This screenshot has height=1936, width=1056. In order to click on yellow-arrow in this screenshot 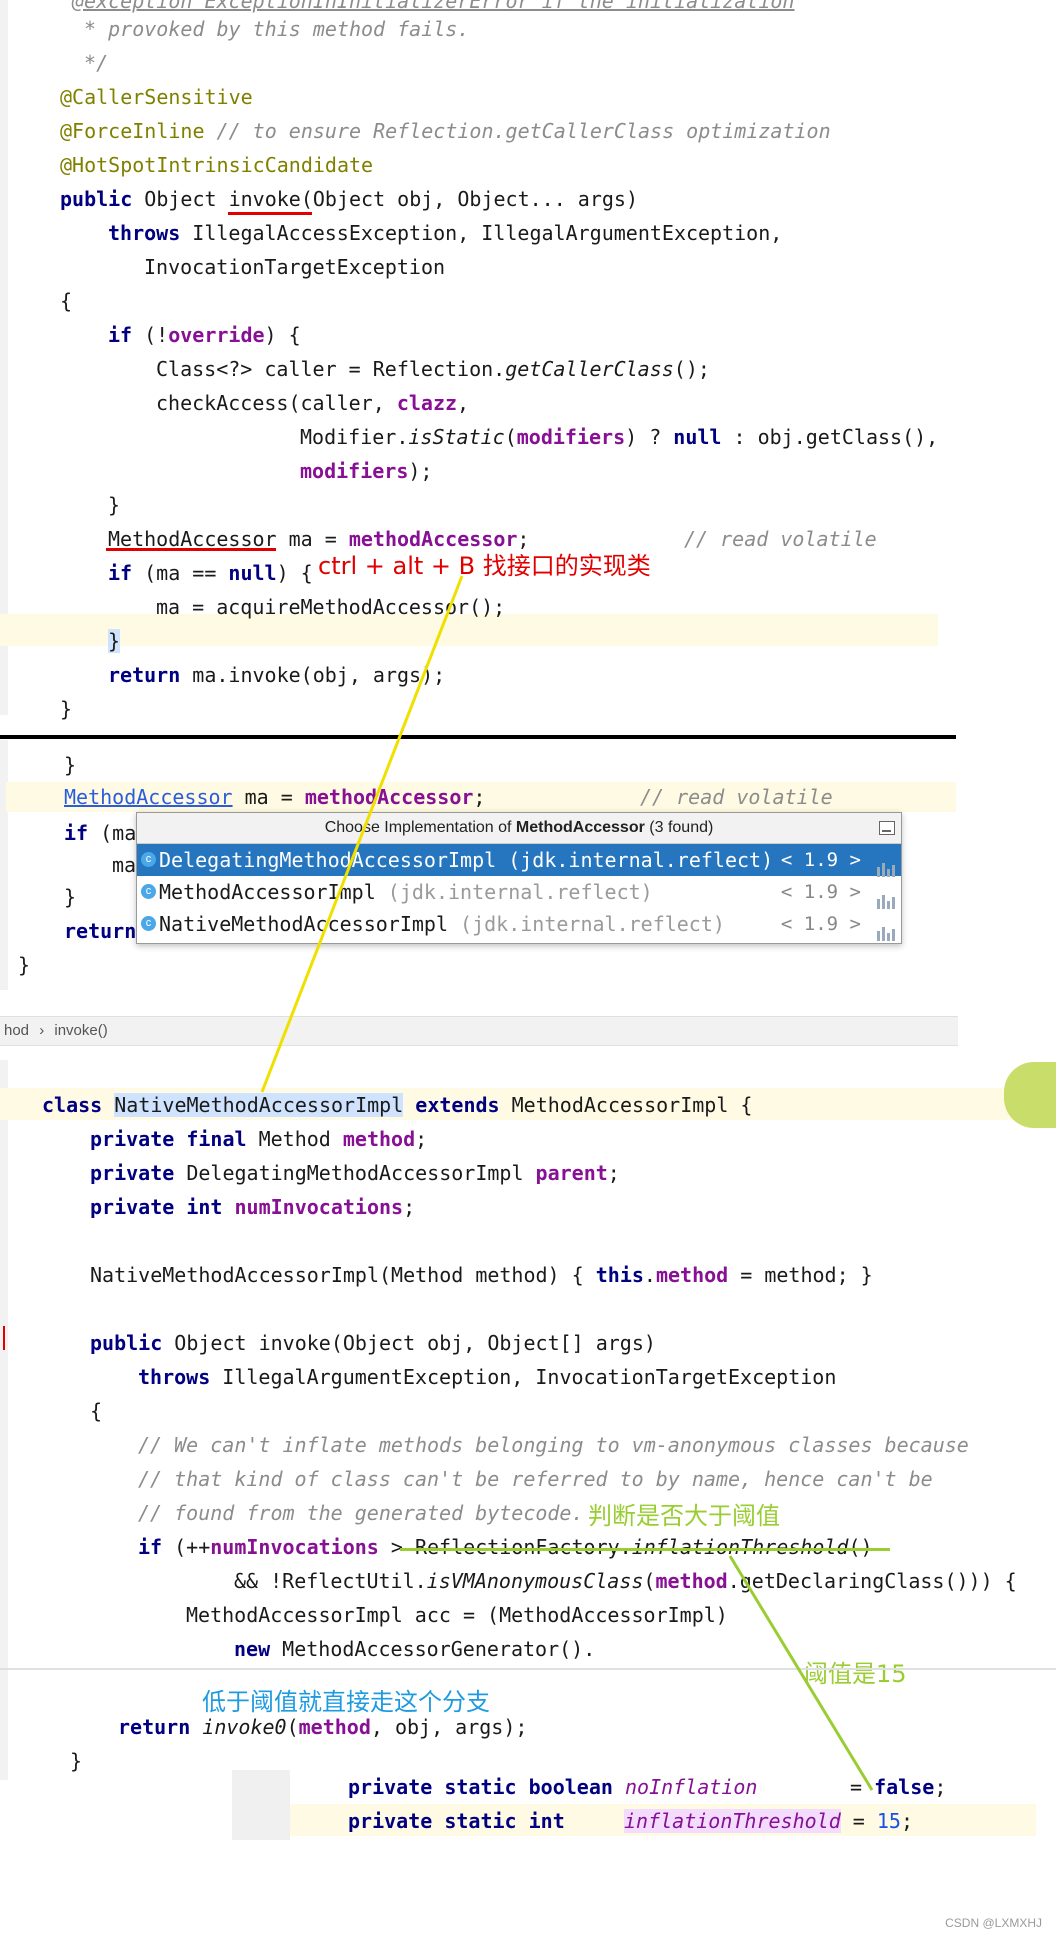, I will do `click(362, 834)`.